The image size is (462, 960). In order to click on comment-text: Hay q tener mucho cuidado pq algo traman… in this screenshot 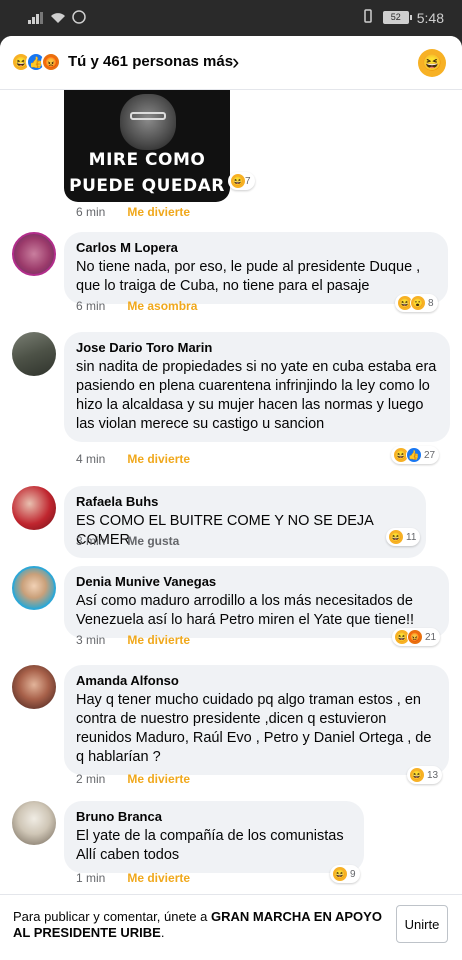, I will do `click(254, 728)`.